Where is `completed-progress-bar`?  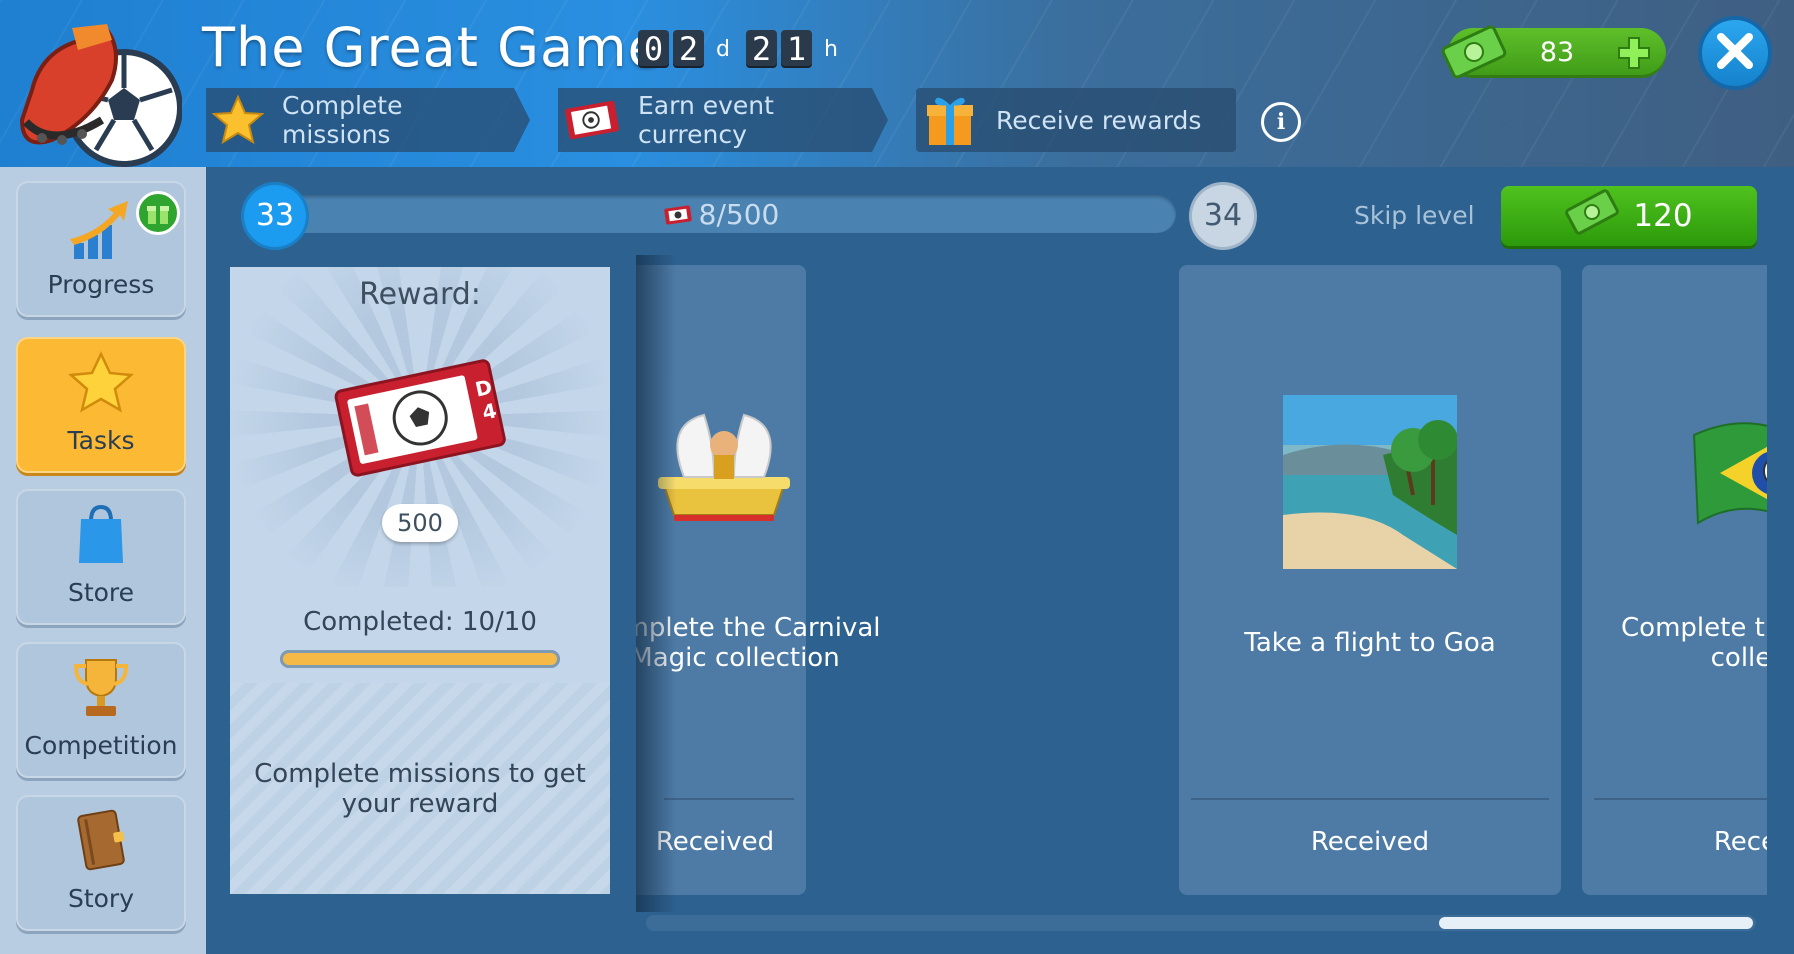
completed-progress-bar is located at coordinates (420, 659).